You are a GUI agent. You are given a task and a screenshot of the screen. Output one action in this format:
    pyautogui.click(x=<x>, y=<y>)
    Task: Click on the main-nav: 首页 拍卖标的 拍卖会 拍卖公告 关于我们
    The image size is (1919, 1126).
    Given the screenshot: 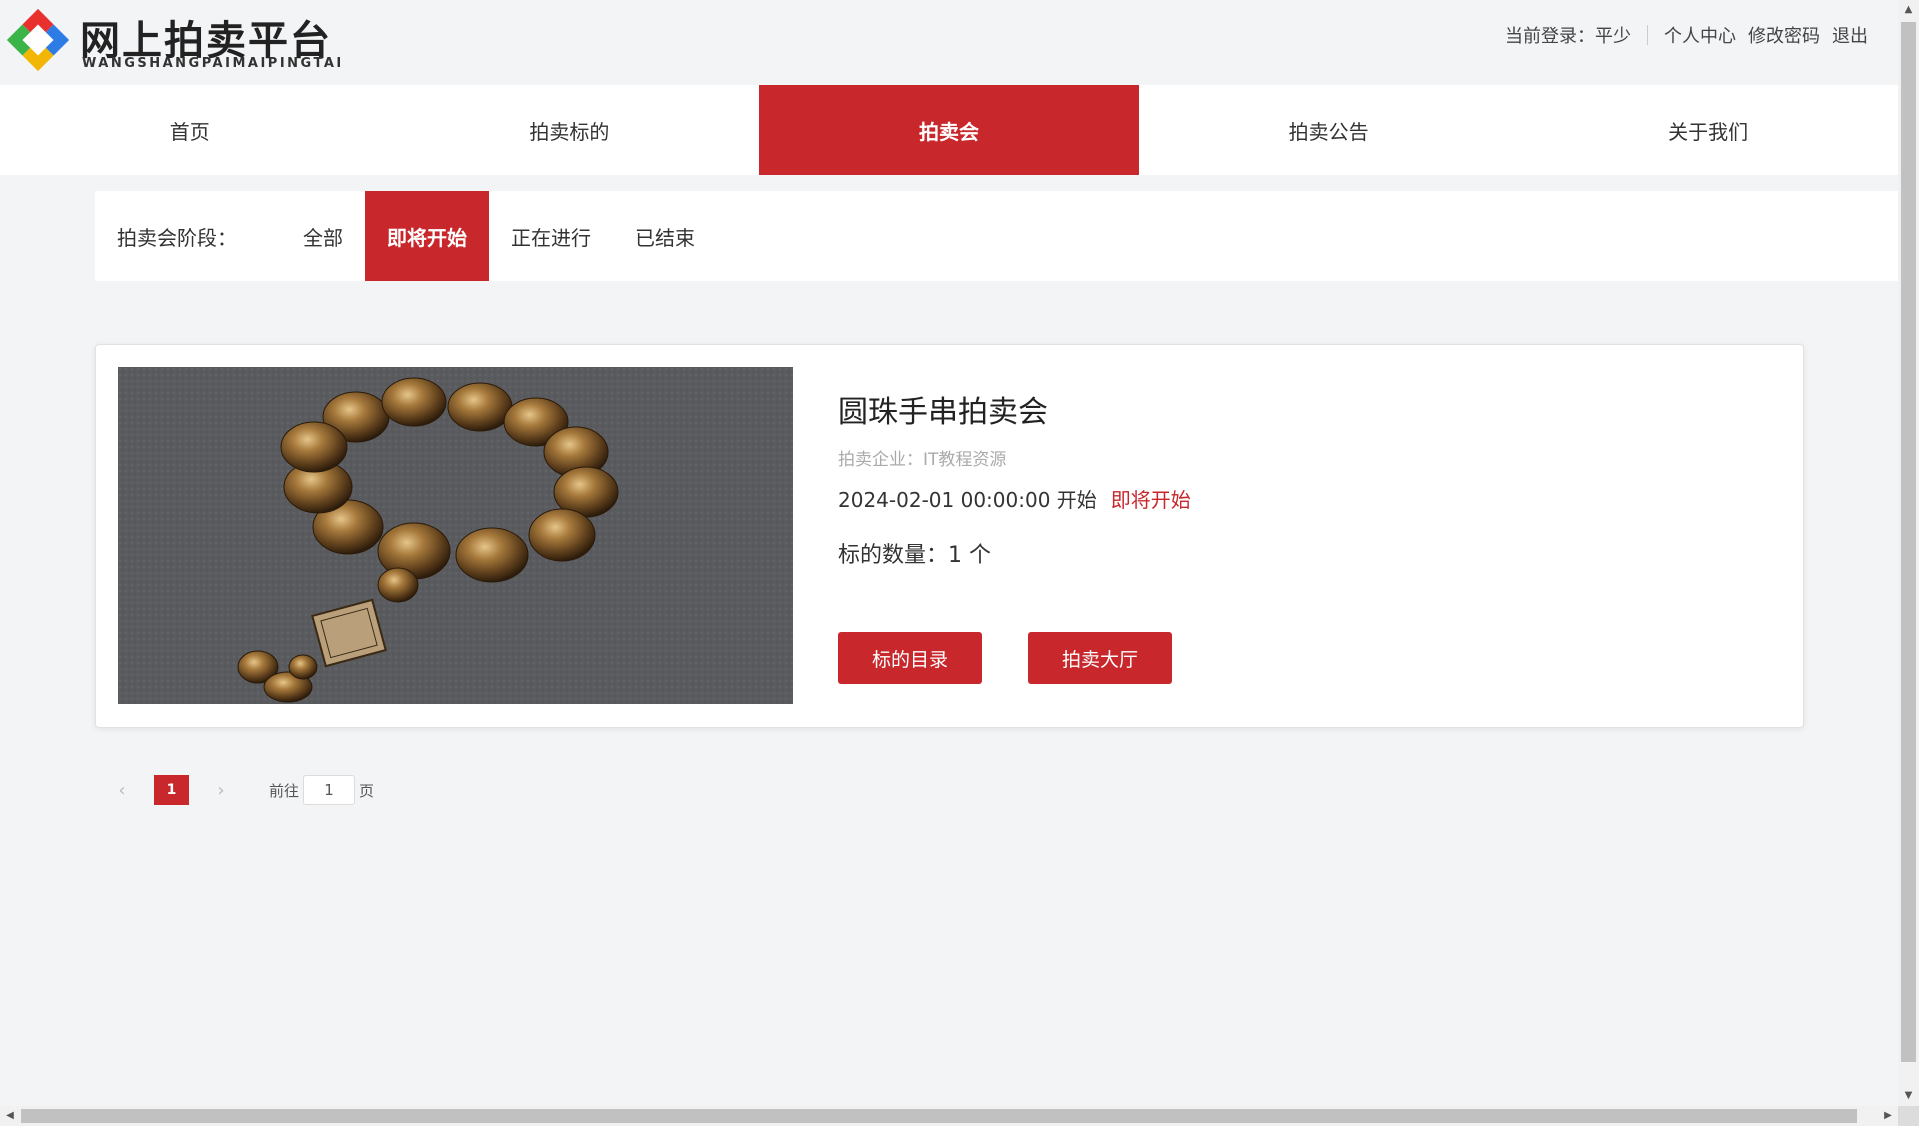 What is the action you would take?
    pyautogui.click(x=949, y=130)
    